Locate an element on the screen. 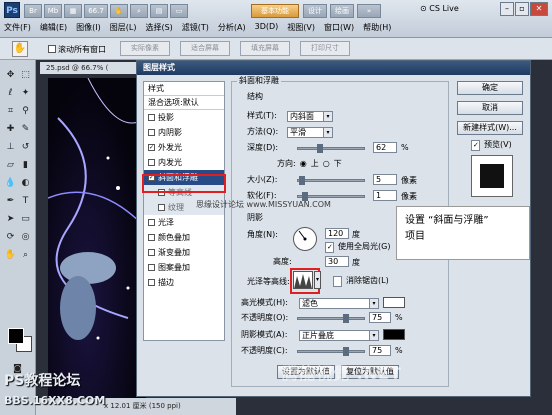 This screenshot has height=415, width=552. highlight-color-swatch is located at coordinates (394, 302).